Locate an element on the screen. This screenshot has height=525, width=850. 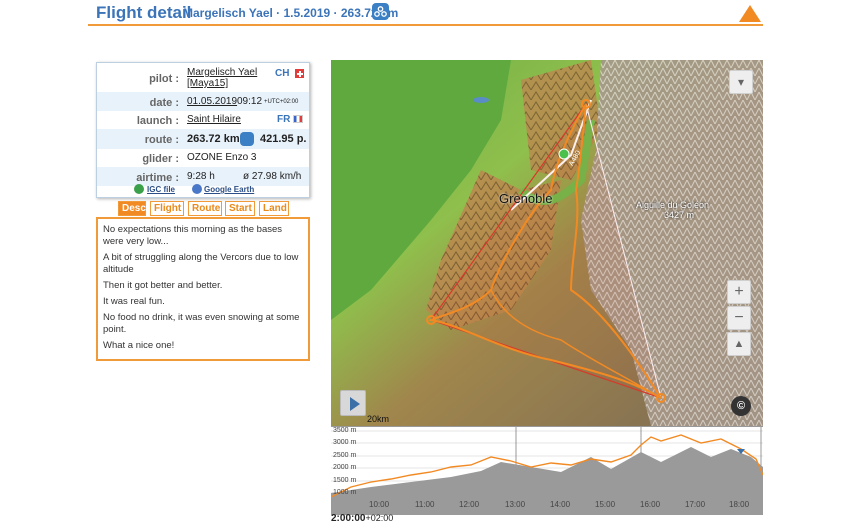
glider-row: glider : OZONE Enzo 3 is located at coordinates (203, 157).